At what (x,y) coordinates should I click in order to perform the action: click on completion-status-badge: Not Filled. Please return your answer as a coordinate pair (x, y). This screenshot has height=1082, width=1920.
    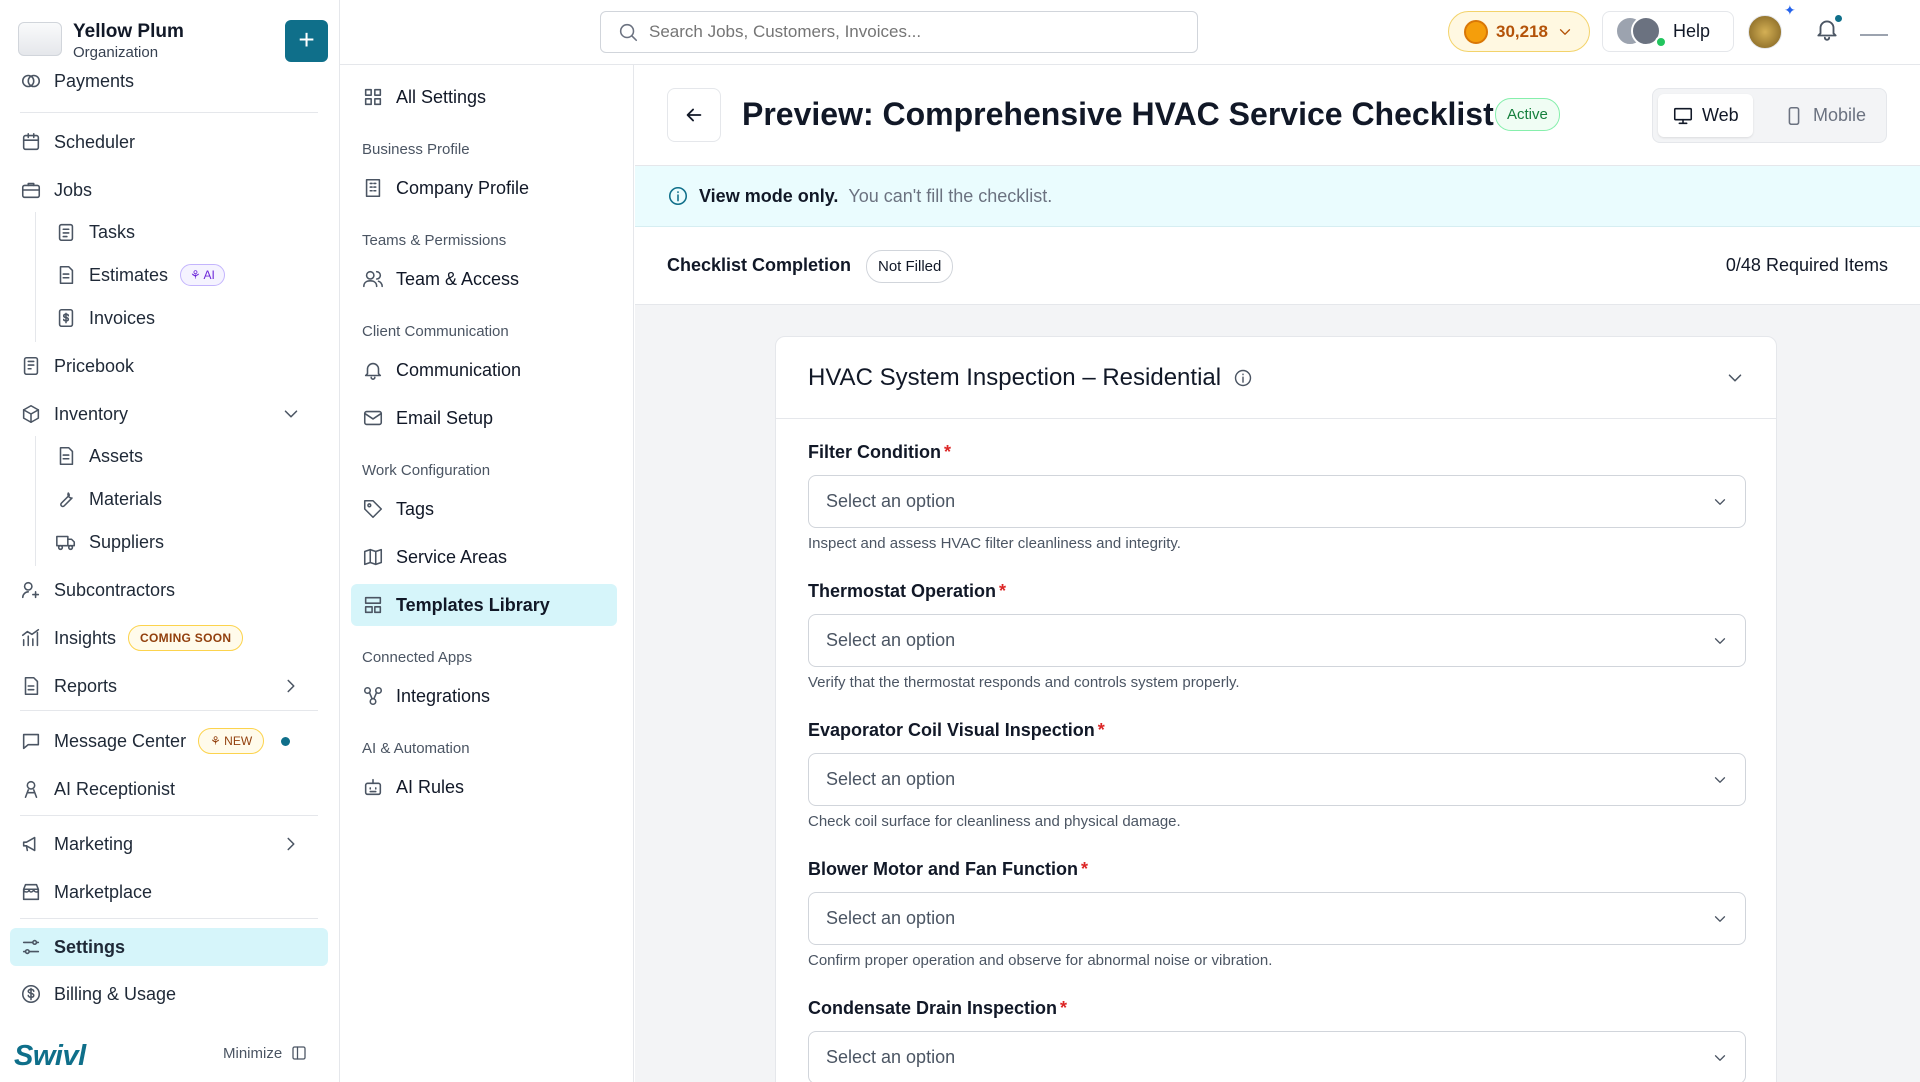
    Looking at the image, I should click on (910, 266).